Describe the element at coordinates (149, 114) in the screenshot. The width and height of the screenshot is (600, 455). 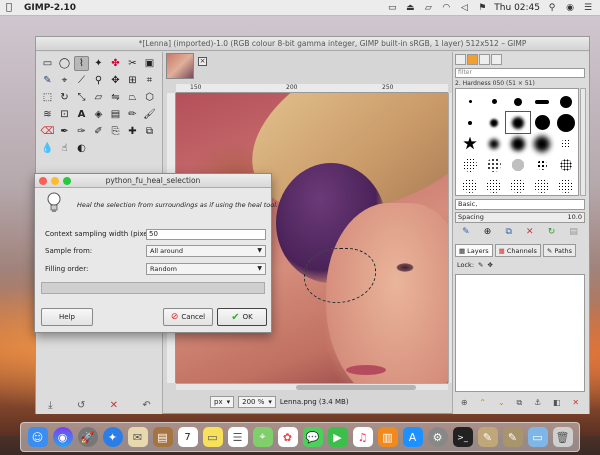
I see `paintbrush-icon: 🖌` at that location.